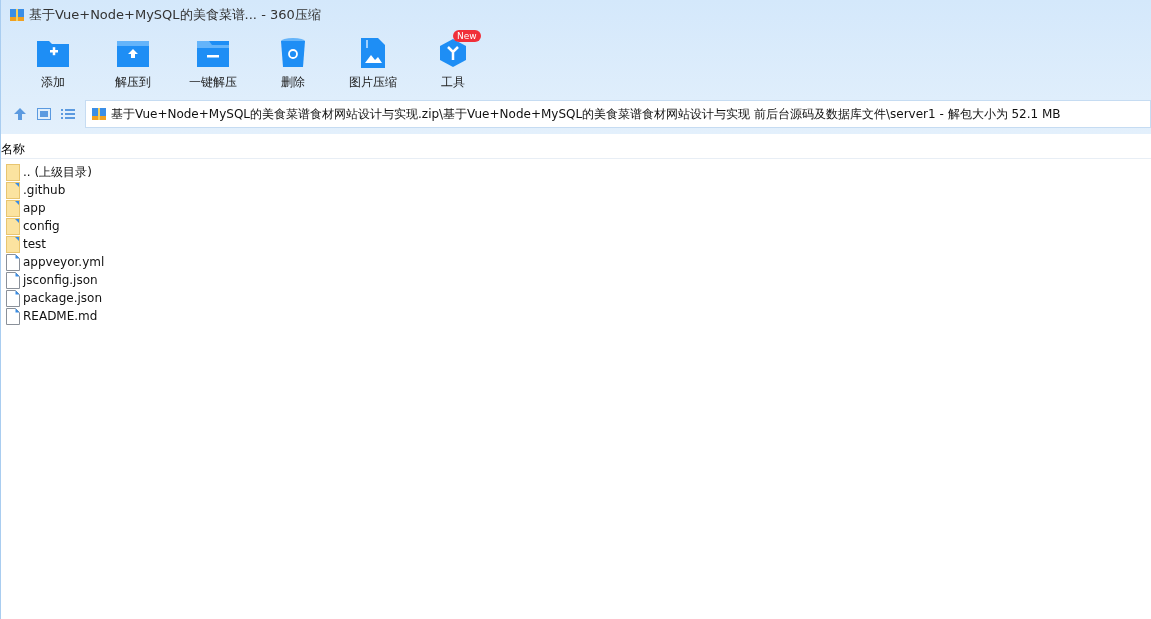  I want to click on hexagon-y-icon, so click(453, 53).